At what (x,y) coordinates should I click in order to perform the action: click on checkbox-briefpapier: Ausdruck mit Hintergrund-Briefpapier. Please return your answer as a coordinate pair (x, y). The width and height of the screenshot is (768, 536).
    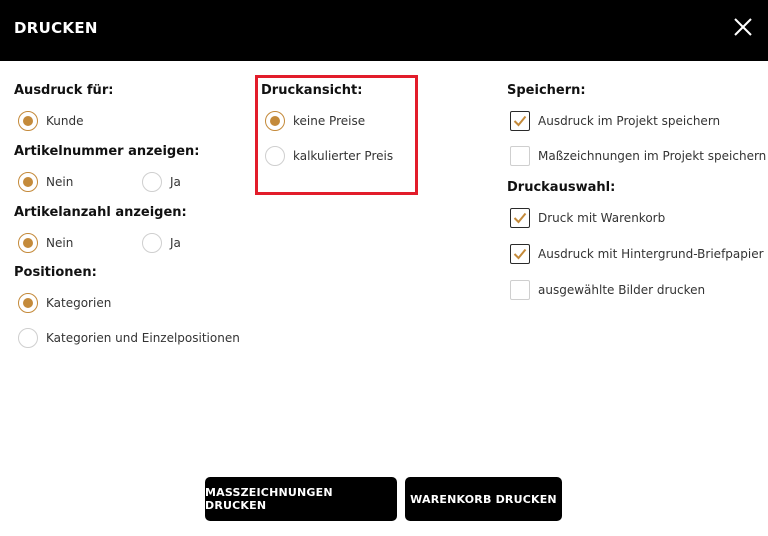
    Looking at the image, I should click on (637, 254).